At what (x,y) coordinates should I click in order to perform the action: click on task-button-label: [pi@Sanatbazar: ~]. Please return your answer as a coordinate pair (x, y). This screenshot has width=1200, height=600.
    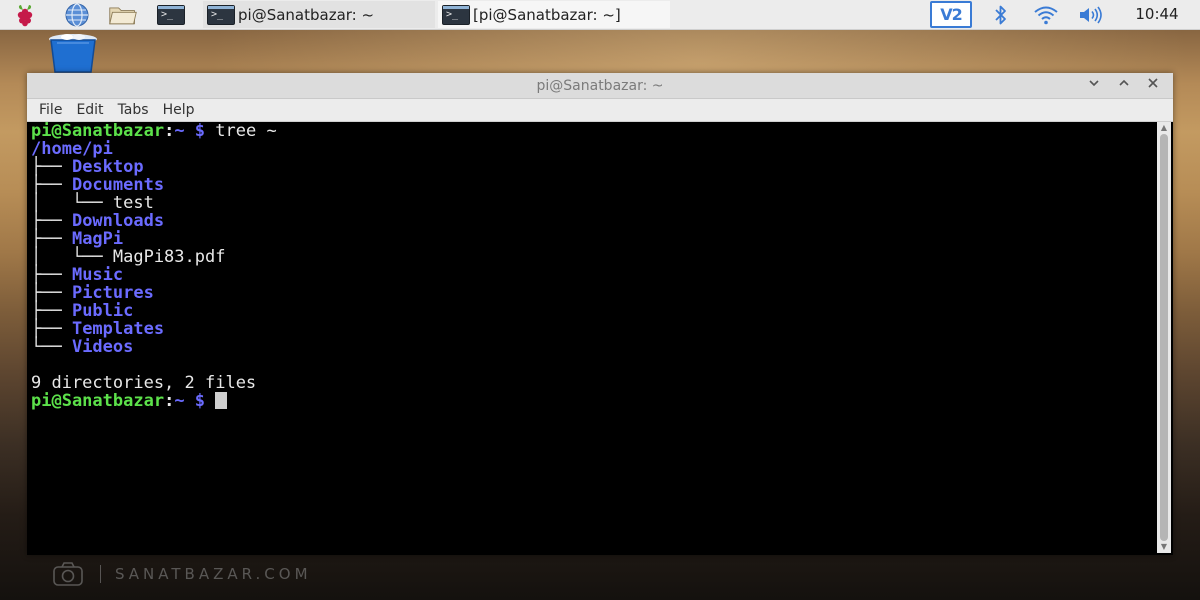
    Looking at the image, I should click on (547, 14).